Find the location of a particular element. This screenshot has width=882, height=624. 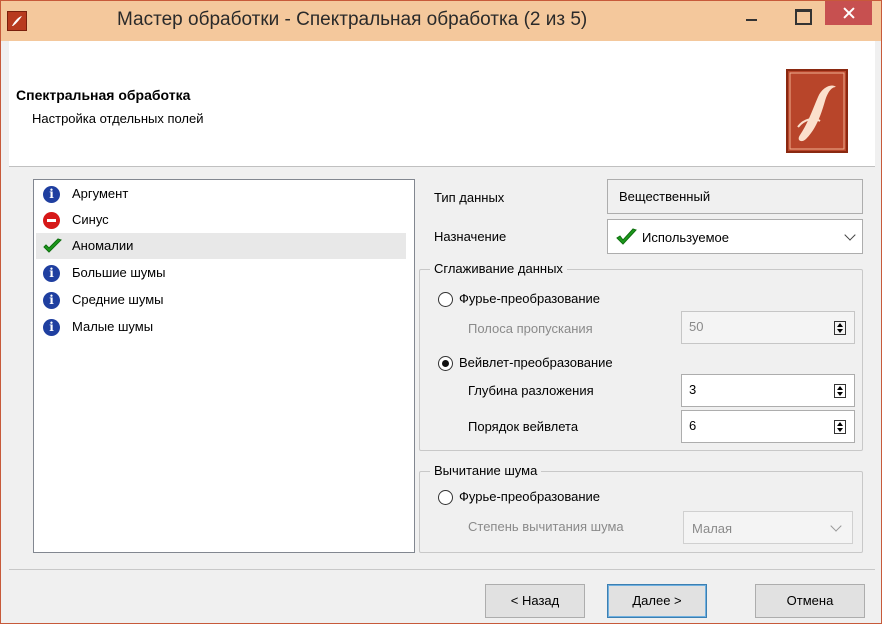

cancel-button: Отмена is located at coordinates (810, 601).